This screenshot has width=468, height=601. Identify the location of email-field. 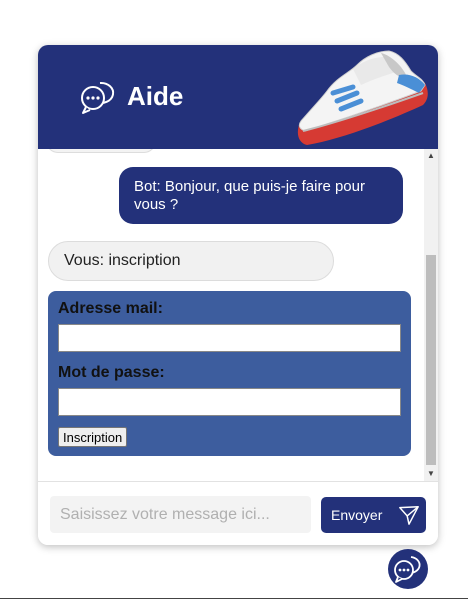
(229, 338).